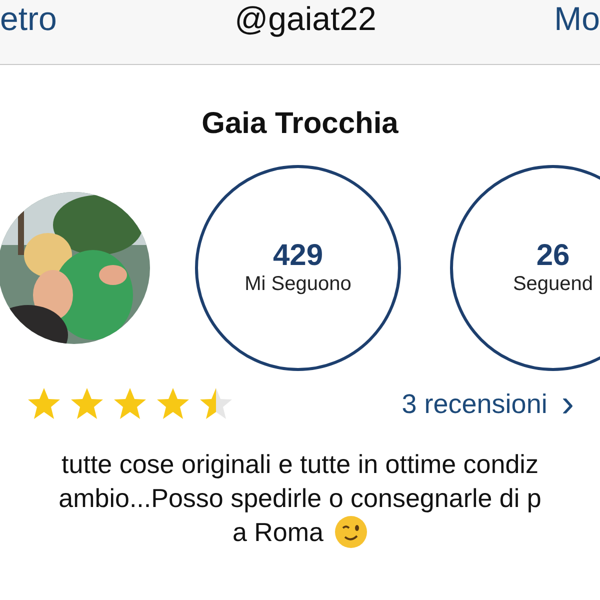  I want to click on profile-name: Gaia Trocchia, so click(300, 123).